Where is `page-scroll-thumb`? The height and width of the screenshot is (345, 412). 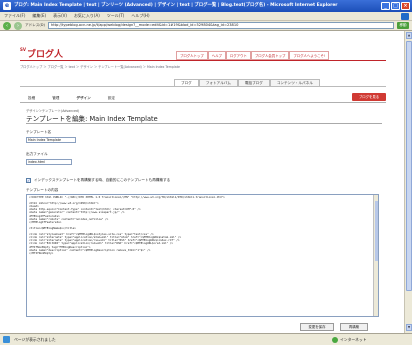
page-scroll-thumb is located at coordinates (409, 166).